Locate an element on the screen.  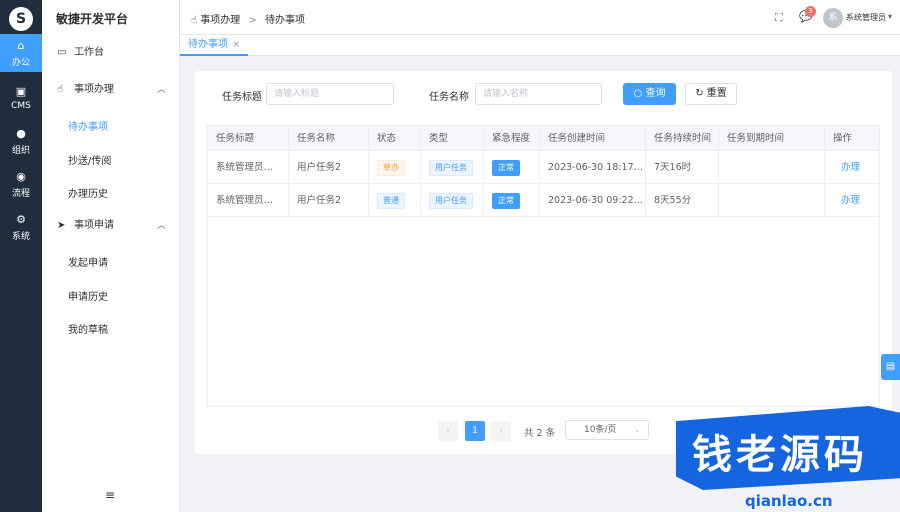
prev-page-button: ‹ is located at coordinates (448, 431).